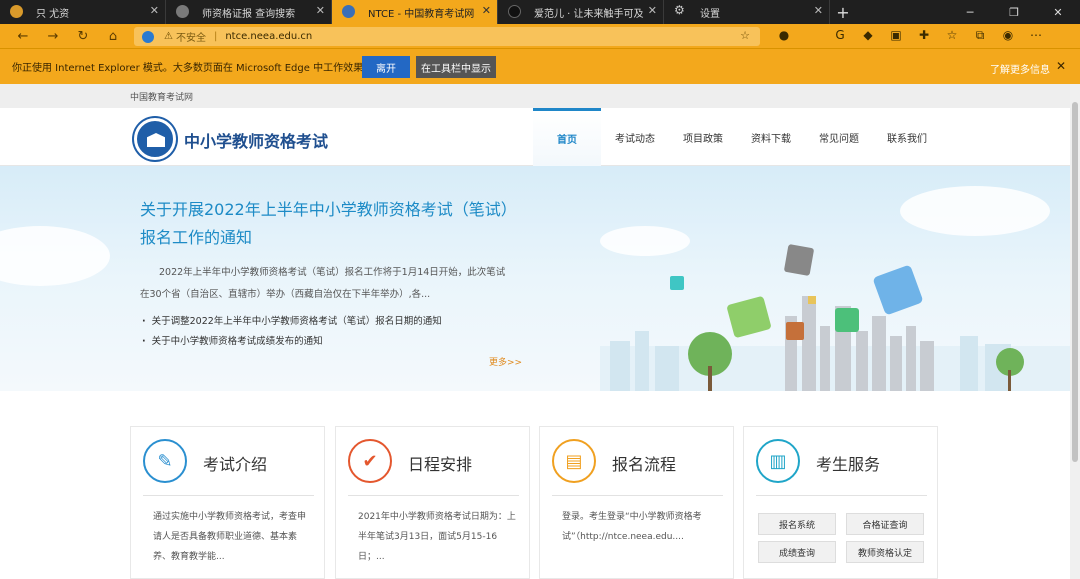 This screenshot has height=579, width=1080. I want to click on site-top-strip: 中国教育考试网, so click(535, 96).